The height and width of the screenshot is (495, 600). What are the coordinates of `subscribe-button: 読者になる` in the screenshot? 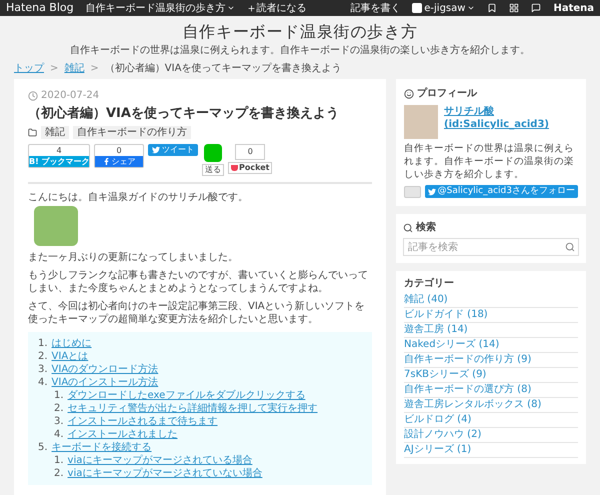 It's located at (276, 8).